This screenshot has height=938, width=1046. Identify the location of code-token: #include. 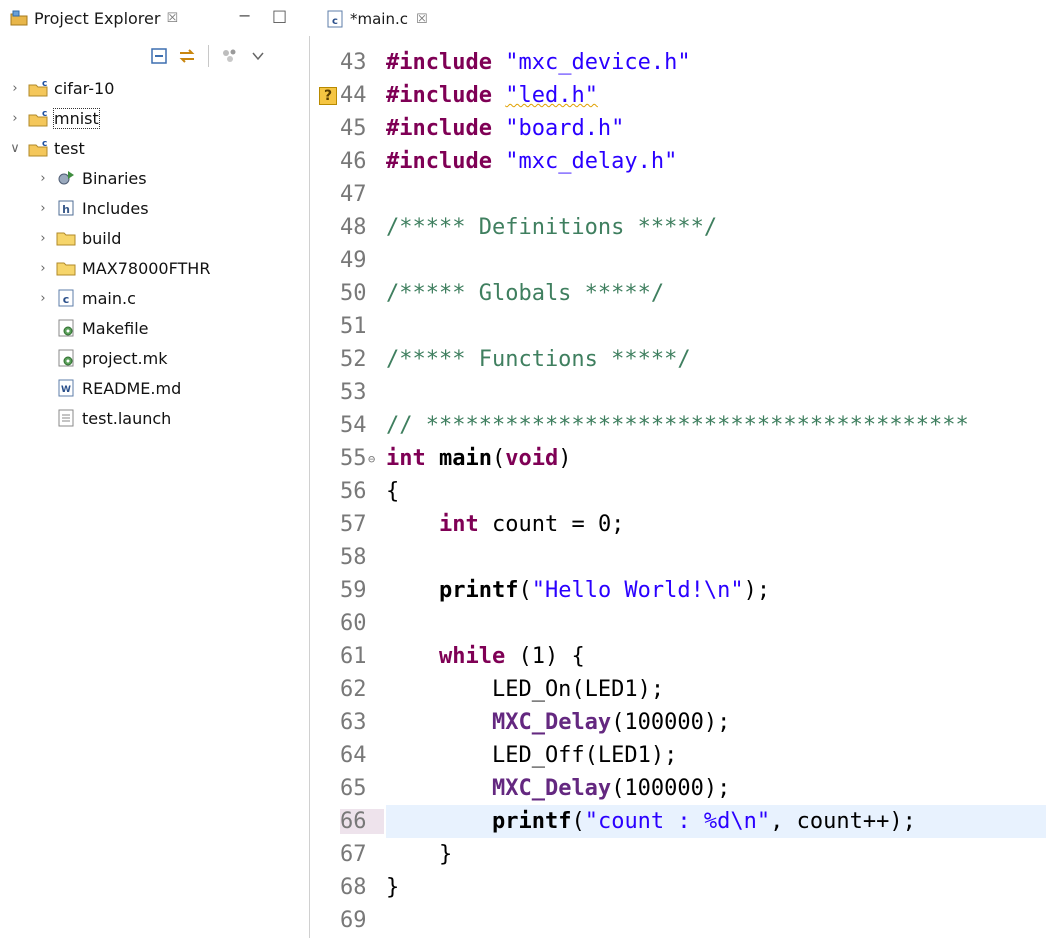
(439, 62).